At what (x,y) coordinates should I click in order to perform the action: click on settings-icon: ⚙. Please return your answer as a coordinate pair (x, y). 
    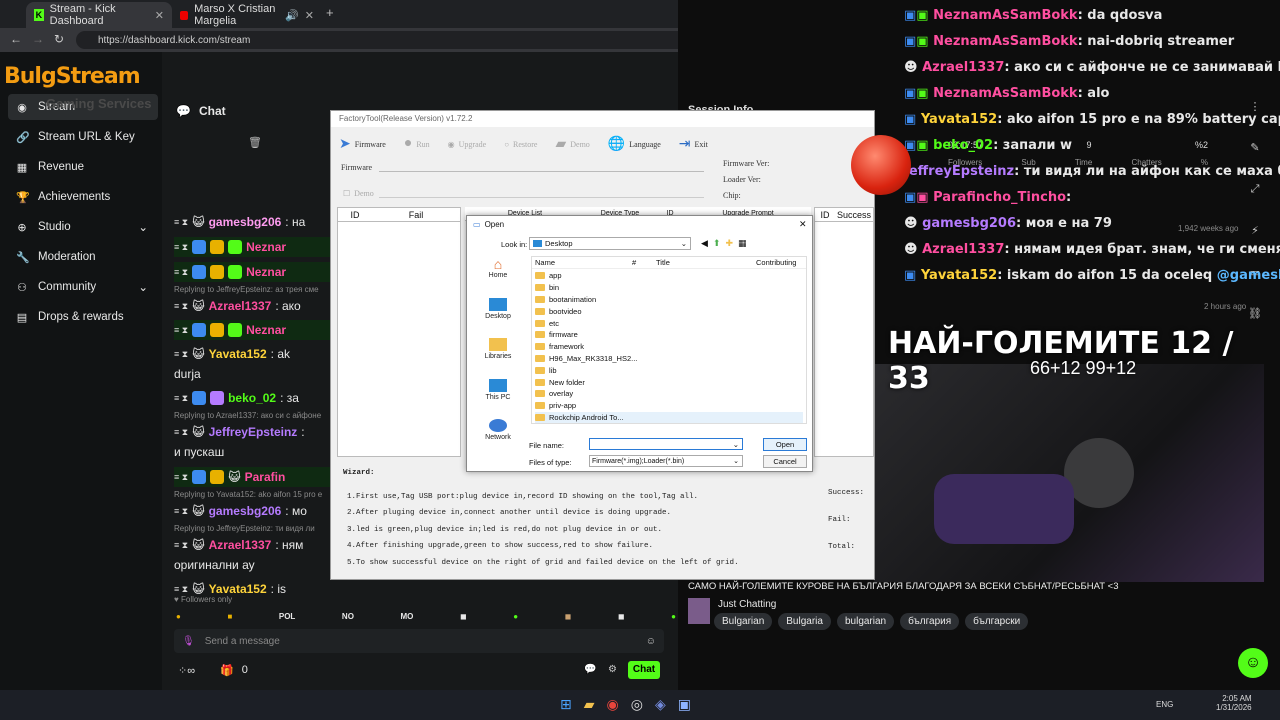
    Looking at the image, I should click on (612, 669).